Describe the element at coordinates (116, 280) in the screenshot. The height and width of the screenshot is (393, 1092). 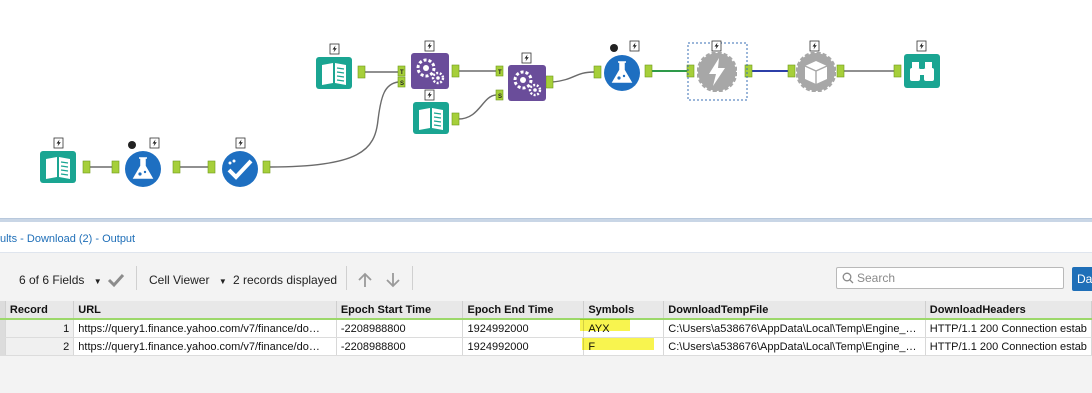
I see `apply-check-icon` at that location.